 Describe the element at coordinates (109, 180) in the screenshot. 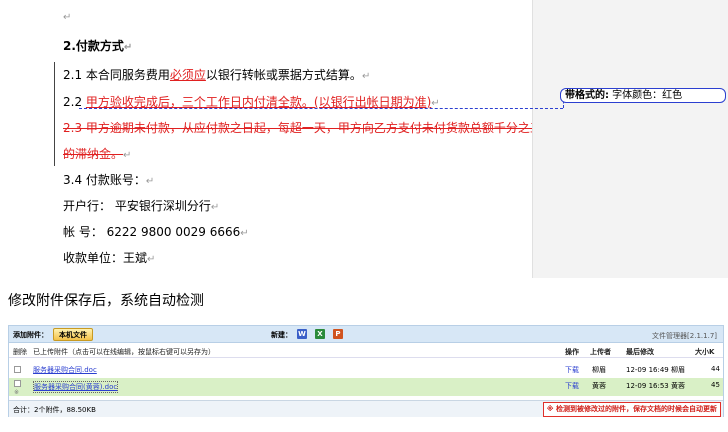

I see `clause-3-4: 3.4 付款账号：↵` at that location.